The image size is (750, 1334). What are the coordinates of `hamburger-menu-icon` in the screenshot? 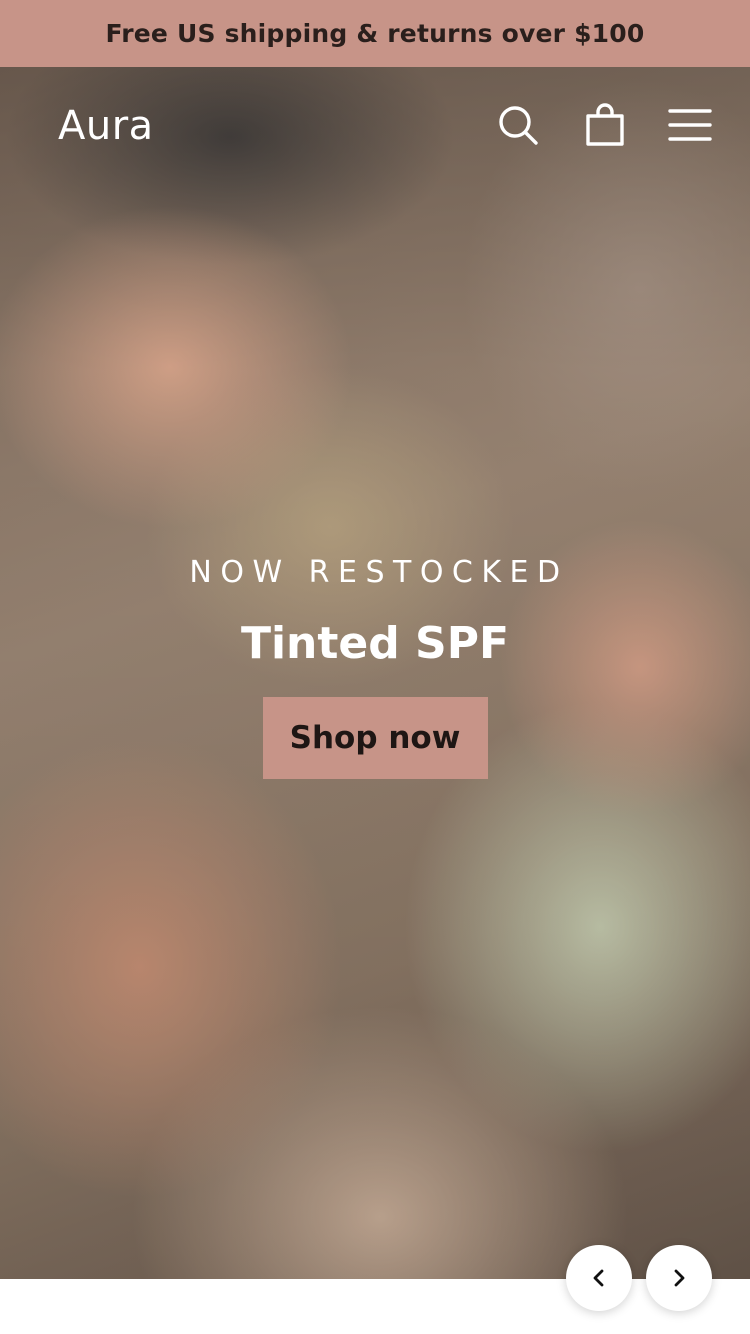 It's located at (690, 125).